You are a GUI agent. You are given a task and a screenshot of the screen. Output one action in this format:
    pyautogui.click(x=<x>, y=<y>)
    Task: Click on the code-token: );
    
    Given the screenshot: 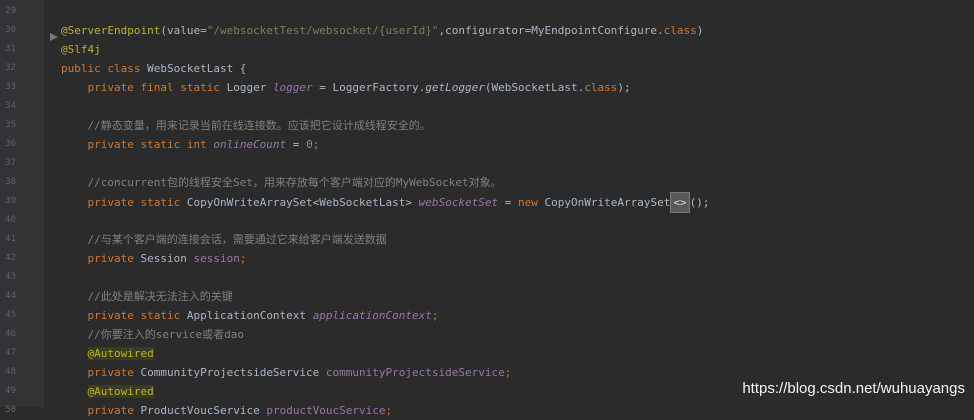 What is the action you would take?
    pyautogui.click(x=624, y=87)
    